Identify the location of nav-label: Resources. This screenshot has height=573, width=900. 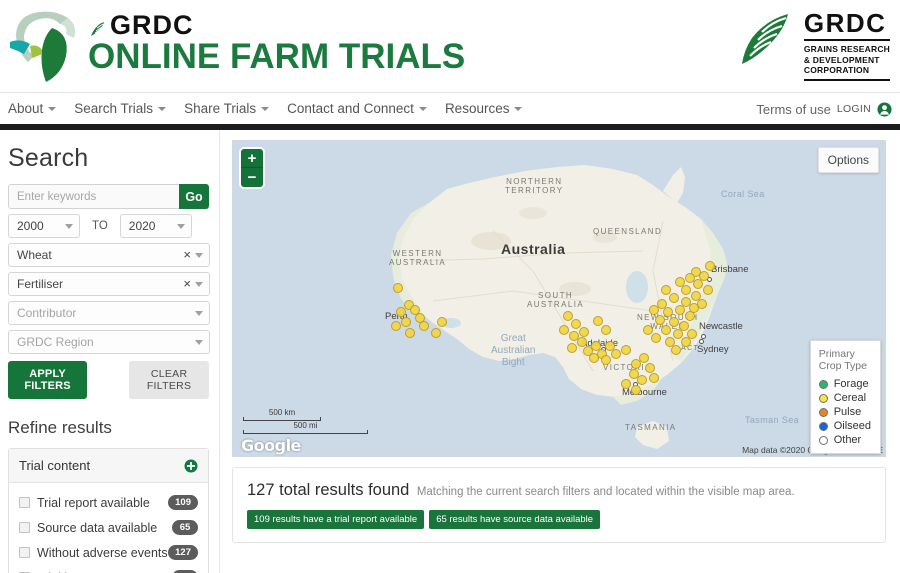
(477, 108).